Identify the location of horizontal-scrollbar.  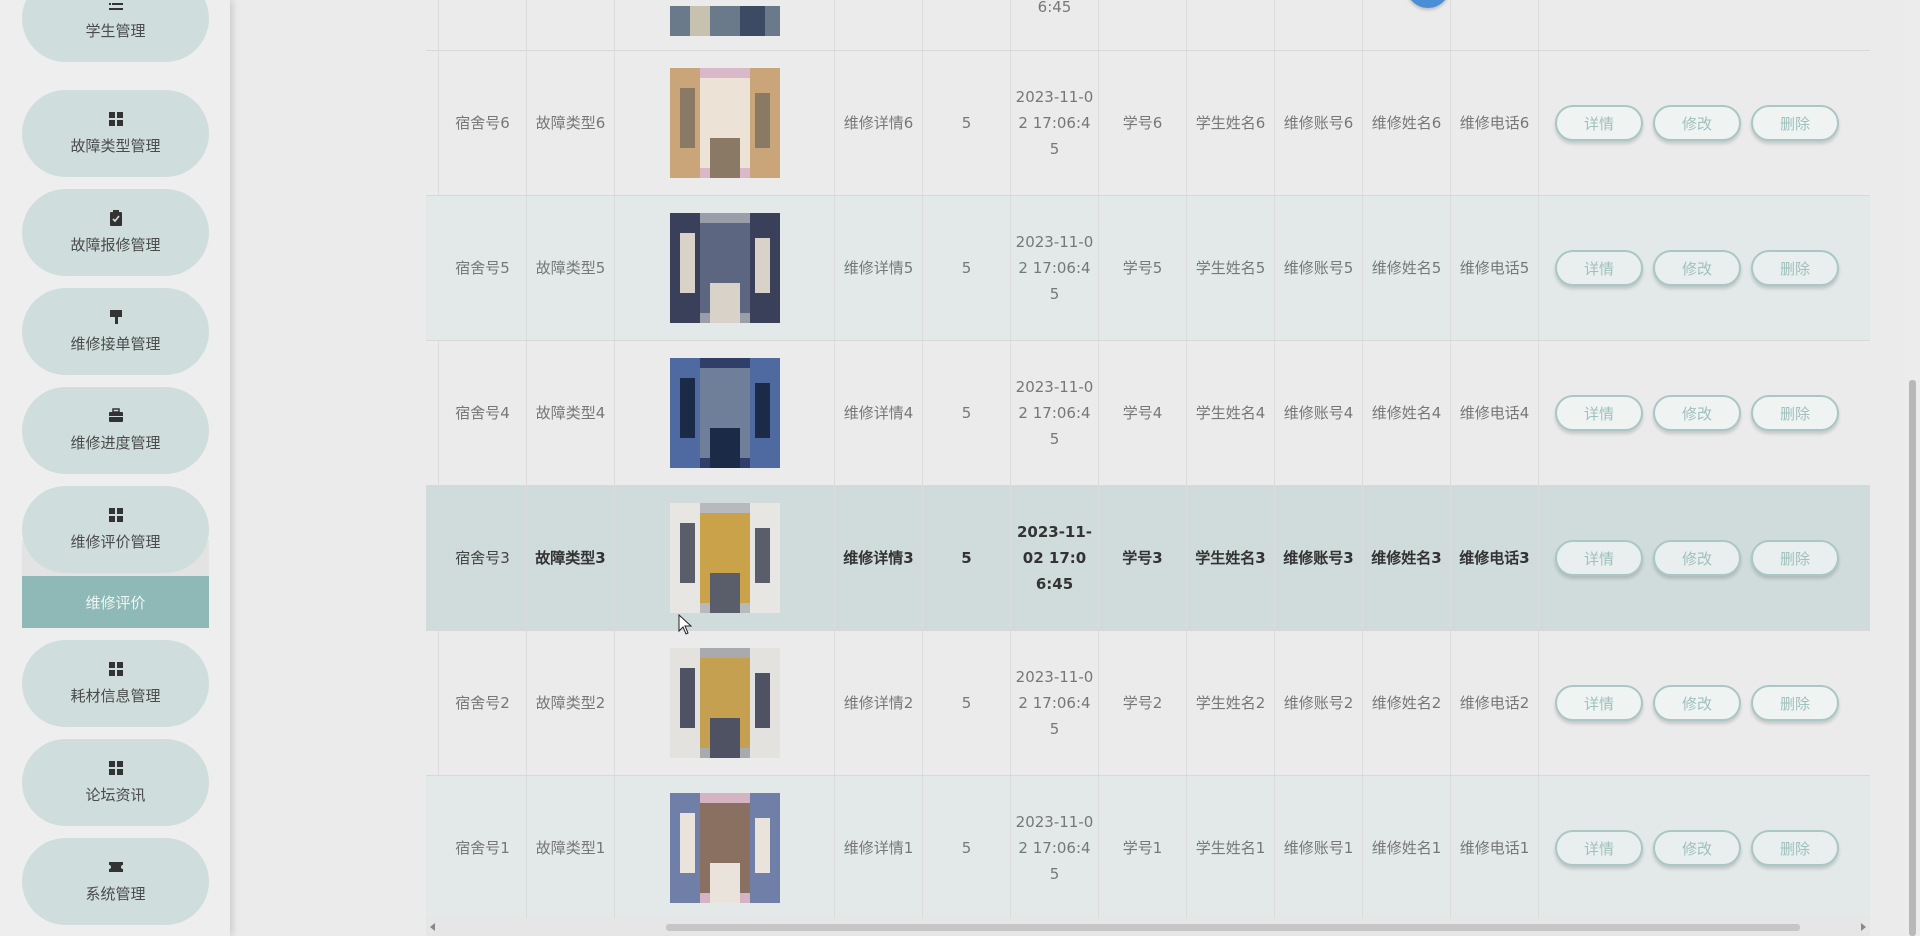
(1148, 927).